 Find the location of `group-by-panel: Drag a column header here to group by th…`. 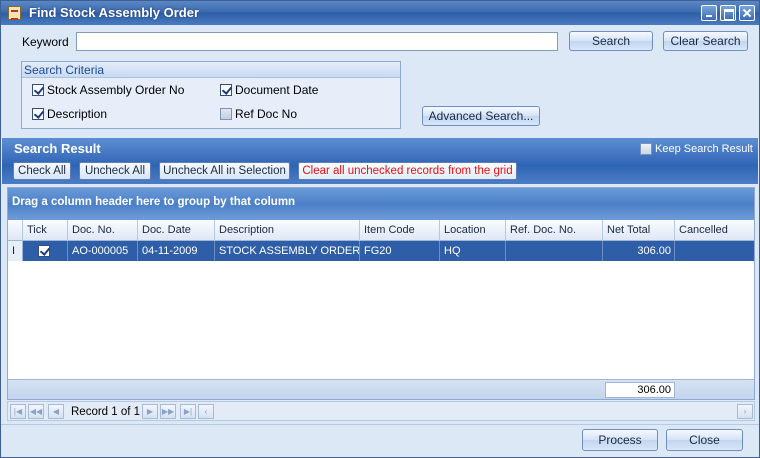

group-by-panel: Drag a column header here to group by th… is located at coordinates (381, 204).